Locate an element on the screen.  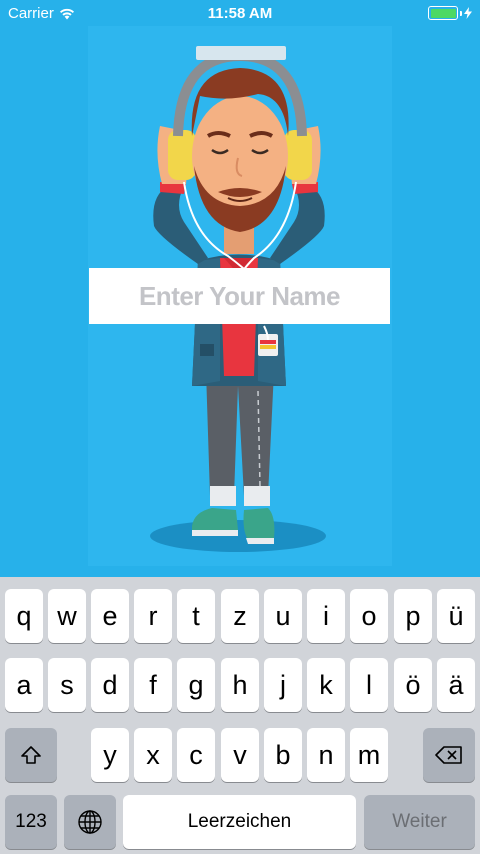
key-h: h is located at coordinates (240, 685).